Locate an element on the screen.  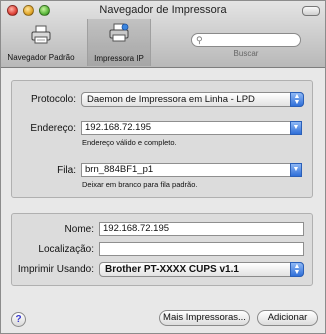
search-caption: Buscar is located at coordinates (246, 53).